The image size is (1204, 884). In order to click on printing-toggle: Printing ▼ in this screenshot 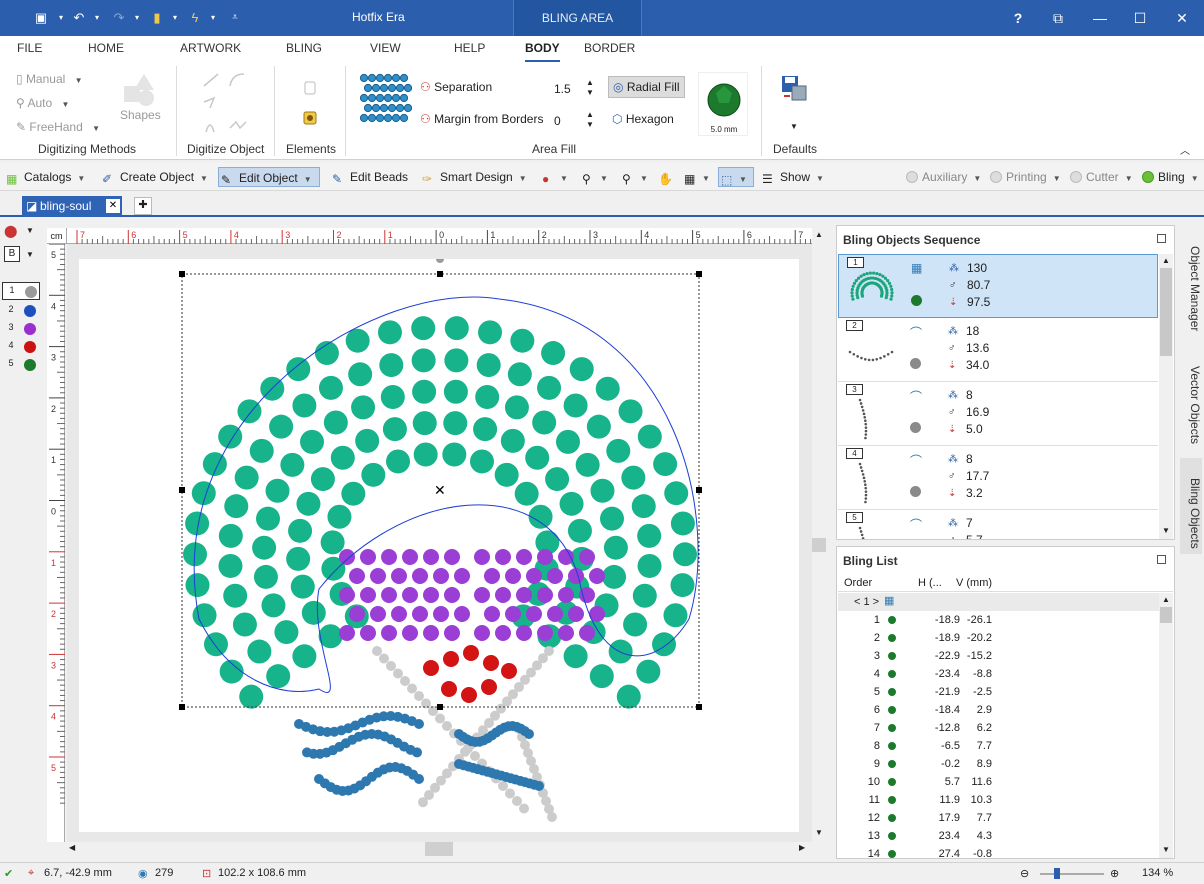, I will do `click(1025, 177)`.